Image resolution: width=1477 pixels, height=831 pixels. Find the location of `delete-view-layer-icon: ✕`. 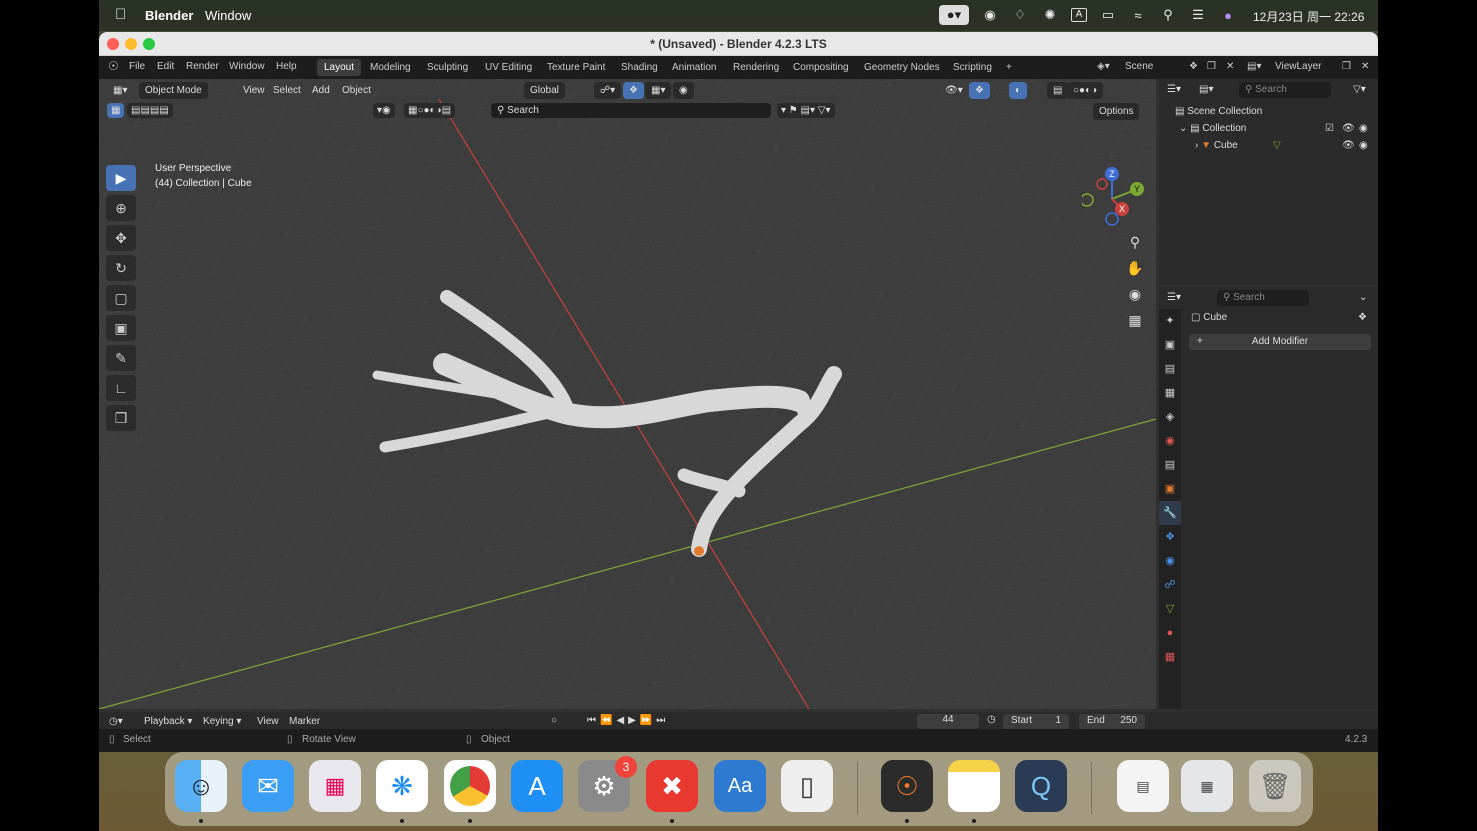

delete-view-layer-icon: ✕ is located at coordinates (1365, 66).